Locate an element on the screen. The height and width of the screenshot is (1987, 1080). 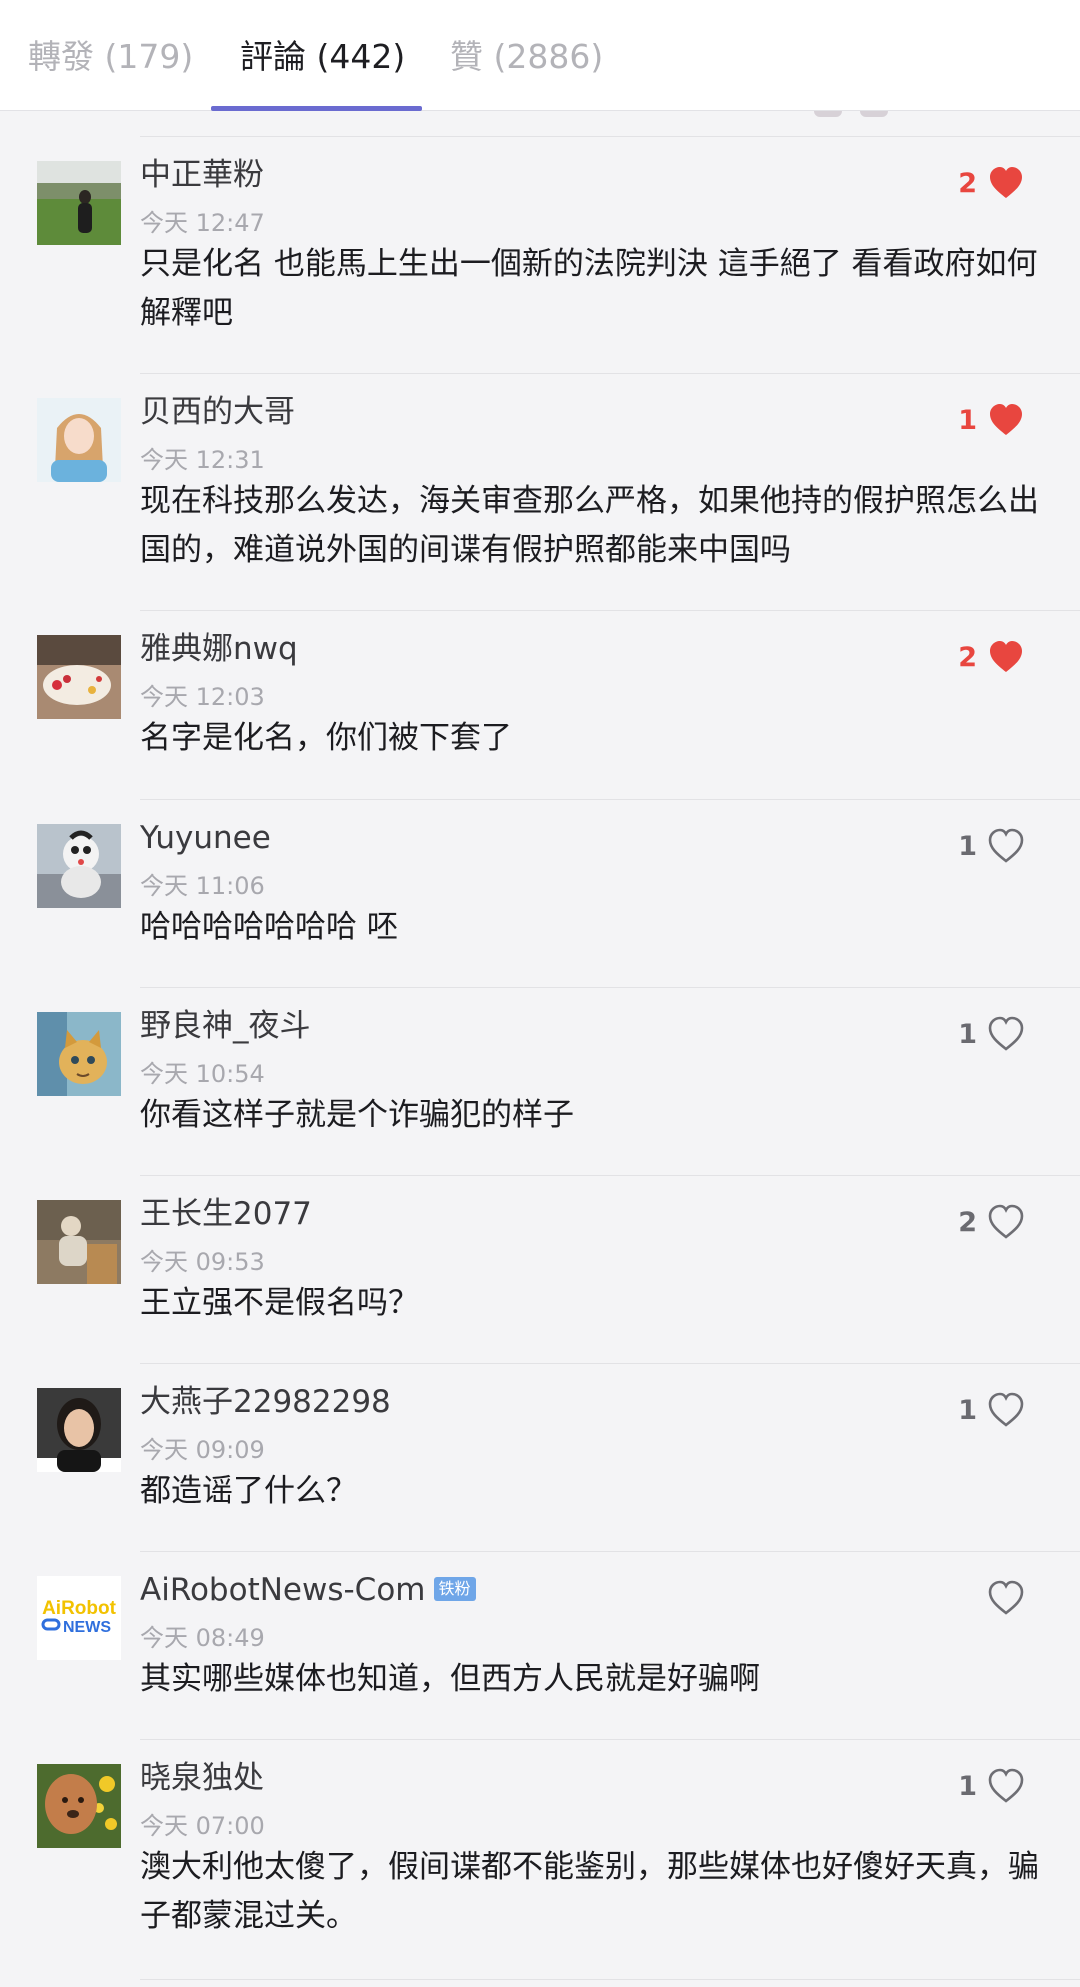
comment-text: 都造谣了什么？ is located at coordinates (248, 1491).